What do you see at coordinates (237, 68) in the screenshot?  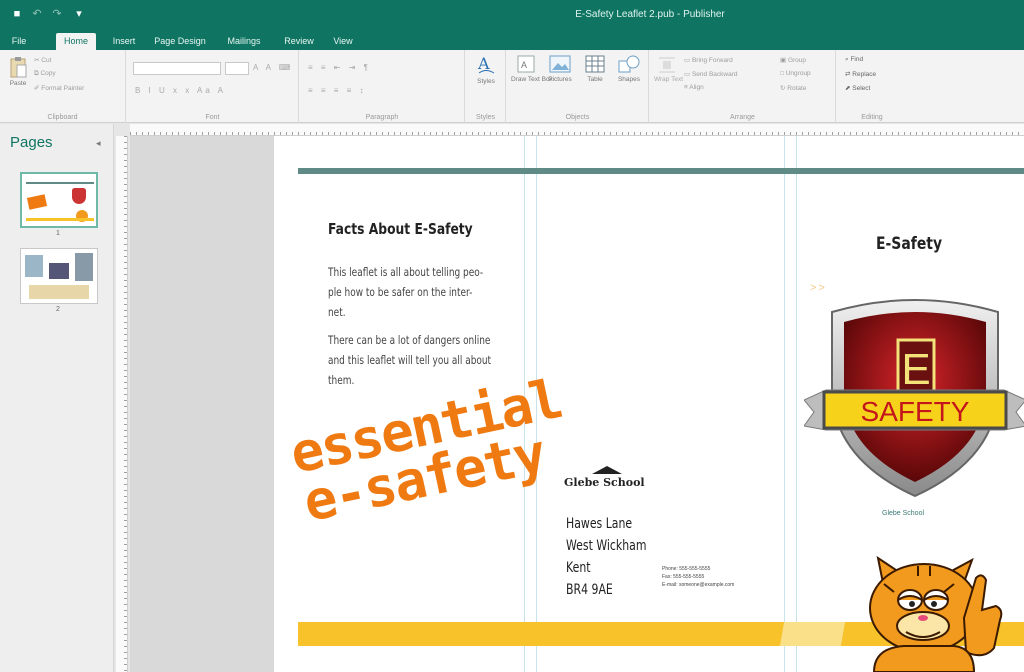 I see `font-size-combobox` at bounding box center [237, 68].